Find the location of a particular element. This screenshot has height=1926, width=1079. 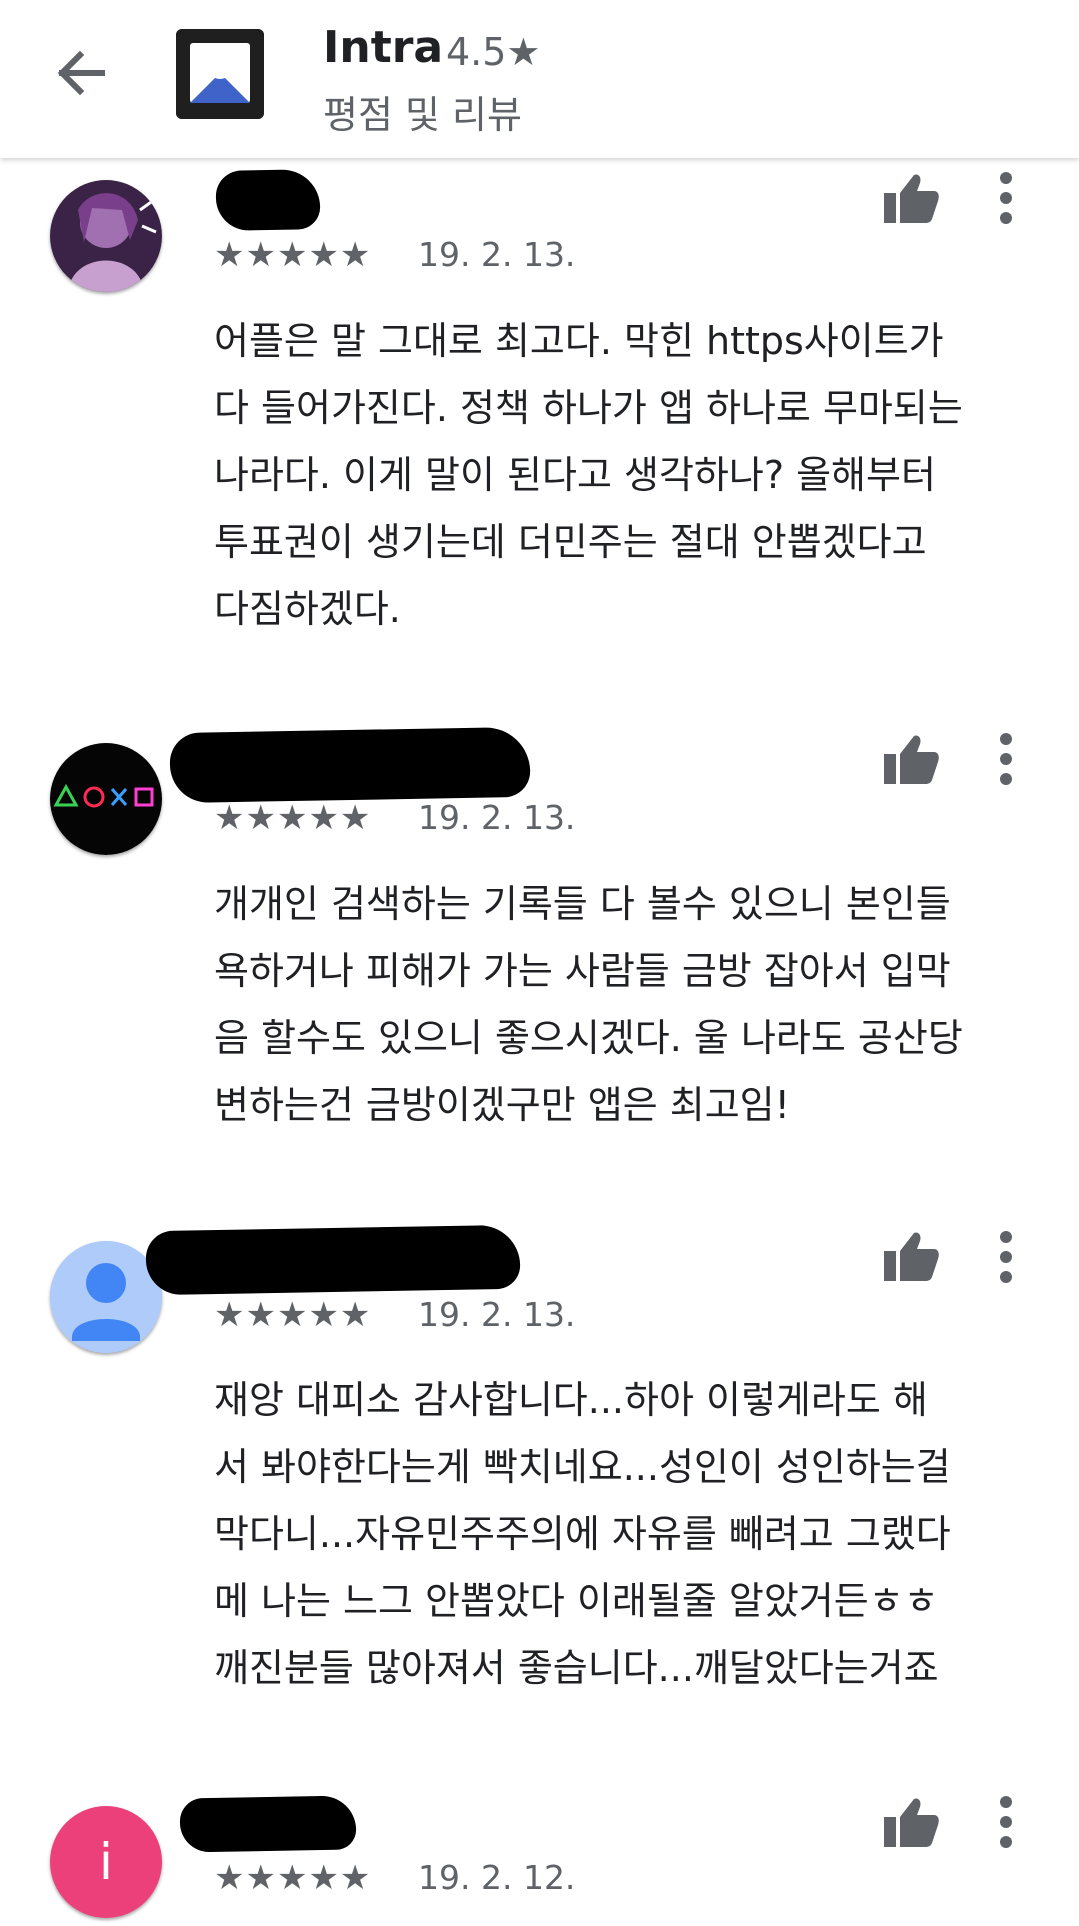

arrow-back-icon is located at coordinates (81, 73).